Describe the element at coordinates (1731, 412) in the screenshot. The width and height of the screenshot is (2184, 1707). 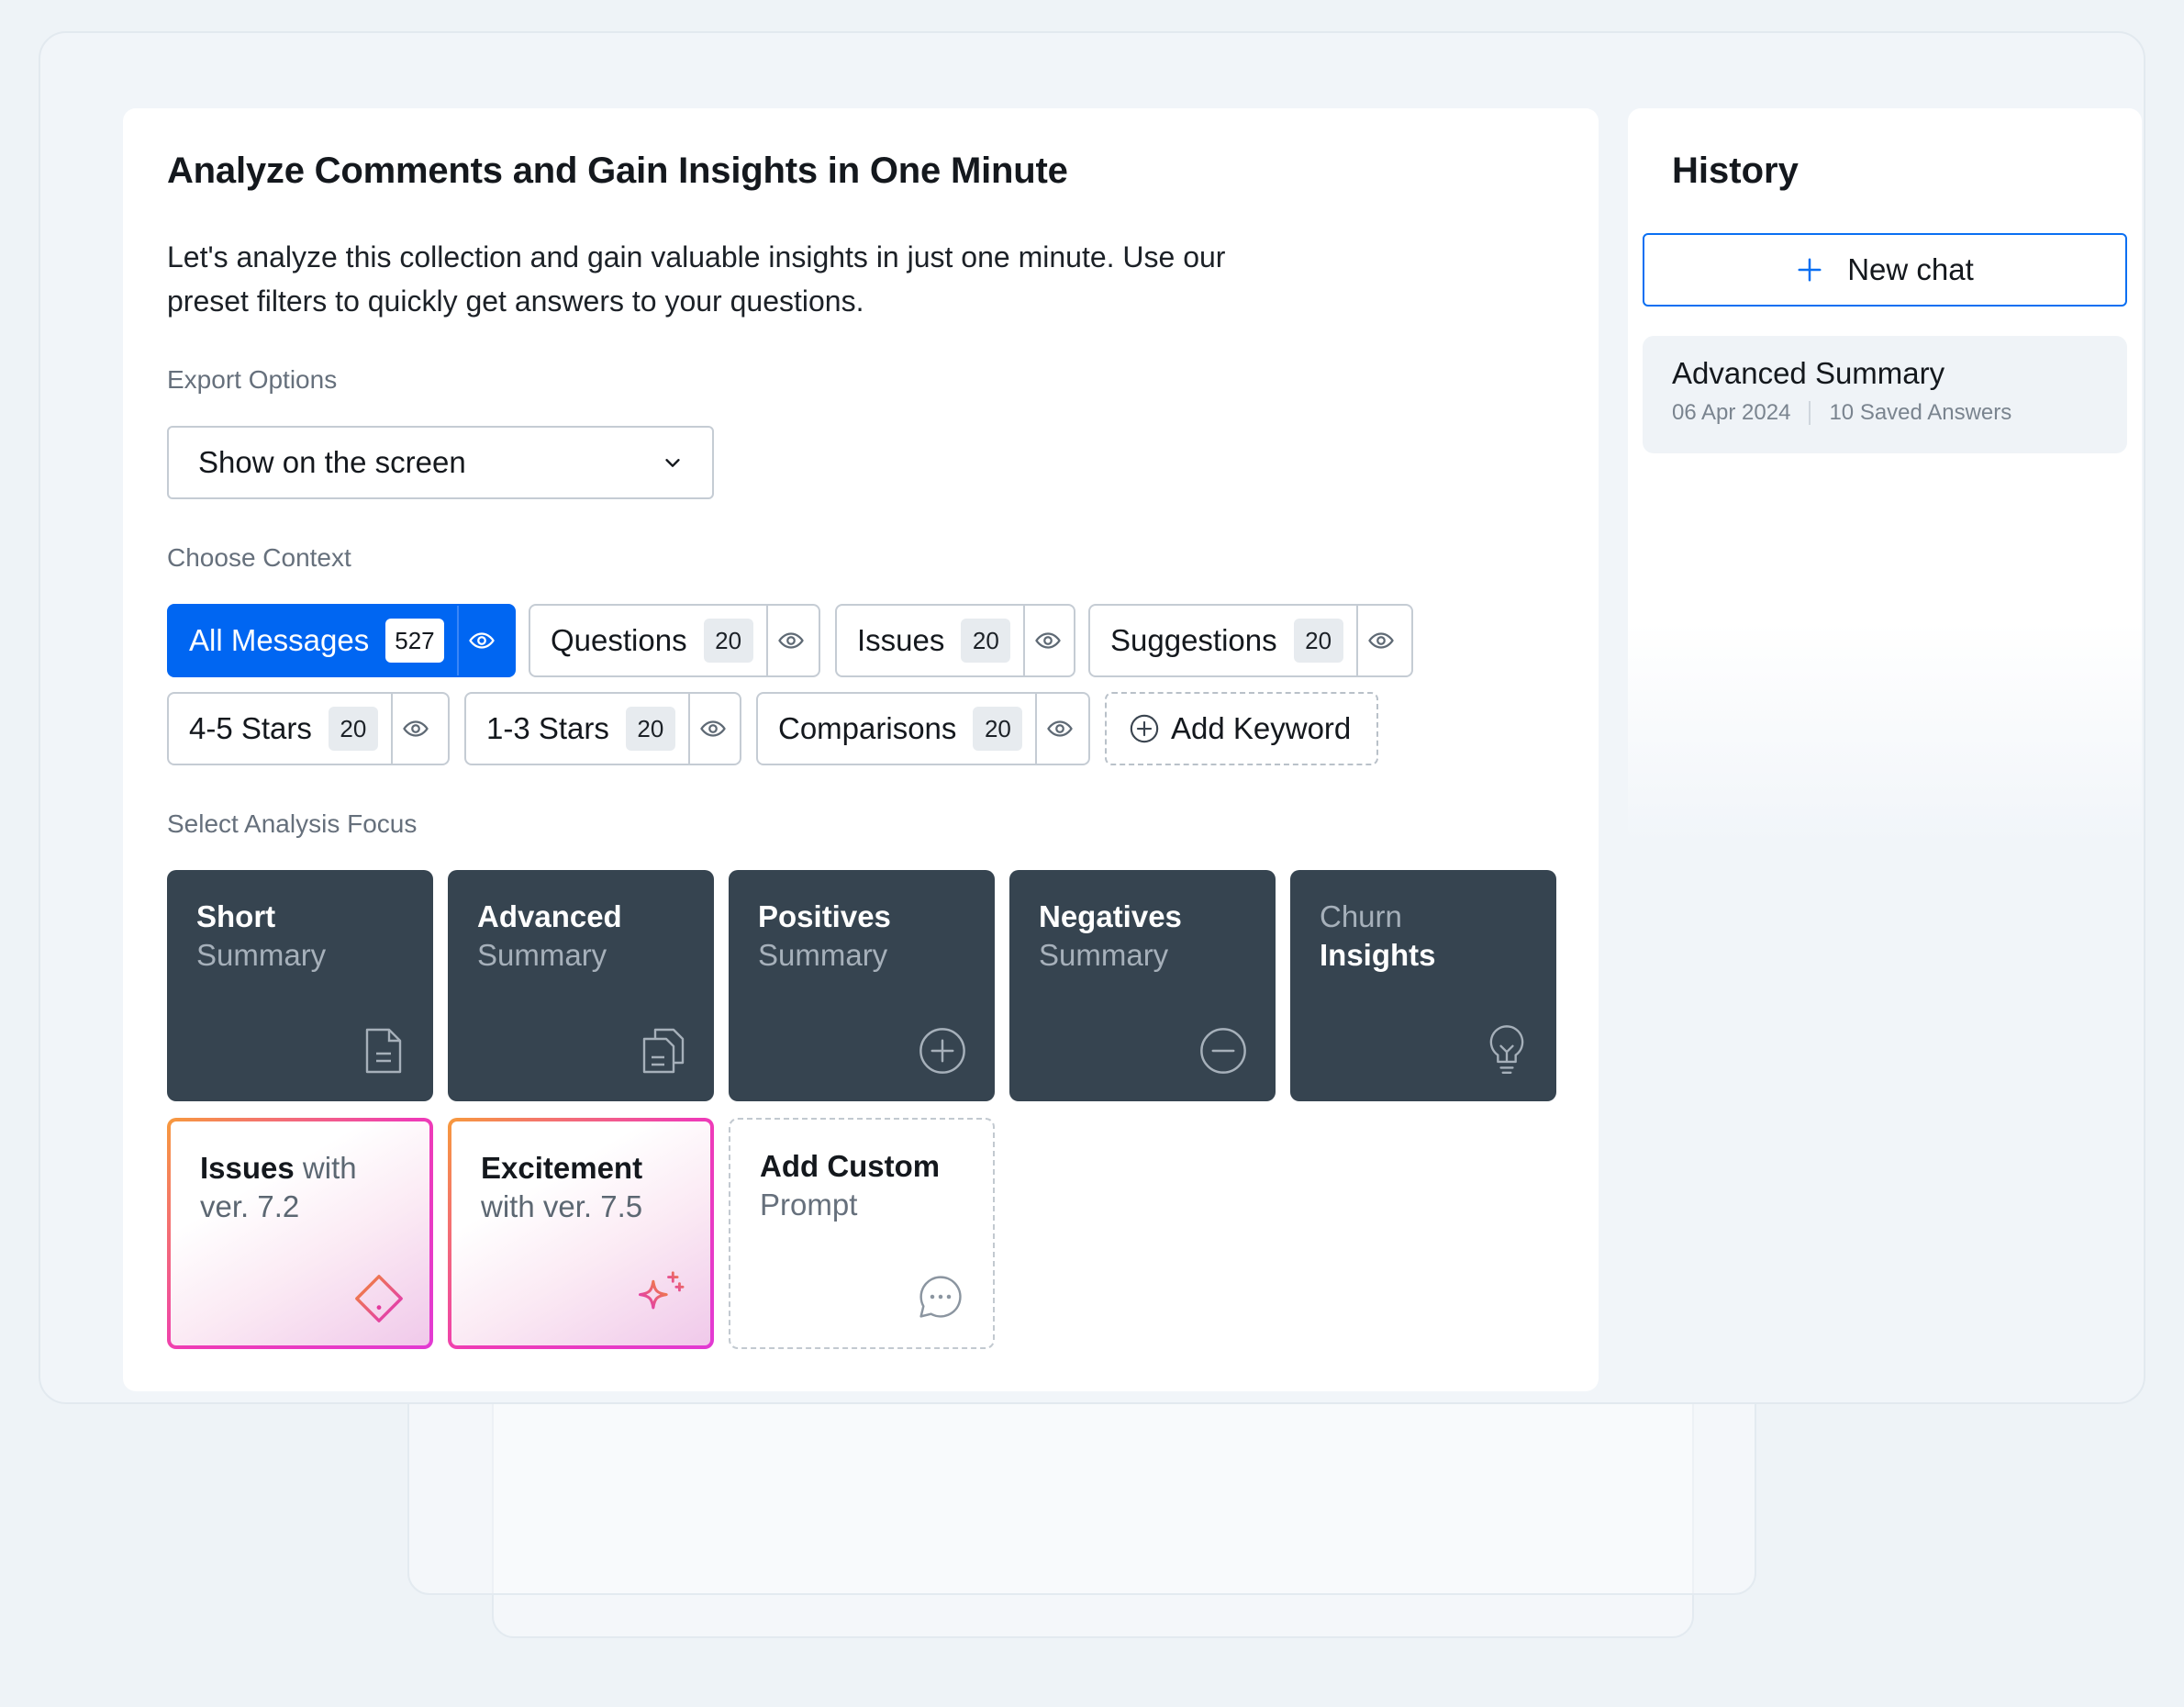
I see `history-item-date: 06 Apr 2024` at that location.